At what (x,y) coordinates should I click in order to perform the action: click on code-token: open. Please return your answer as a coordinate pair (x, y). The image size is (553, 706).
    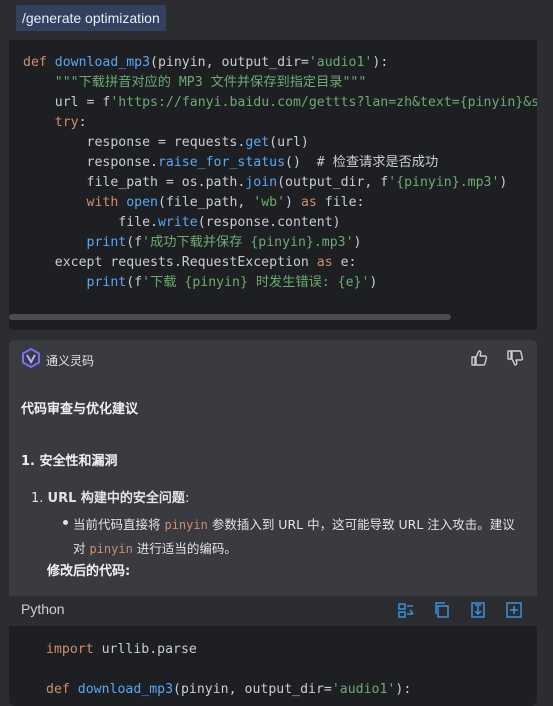
    Looking at the image, I should click on (142, 202).